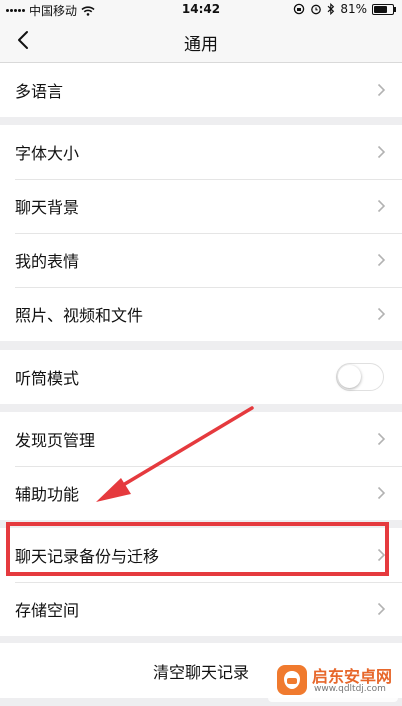 This screenshot has height=706, width=402. I want to click on settings-item-storage-space: 存储空间, so click(201, 609).